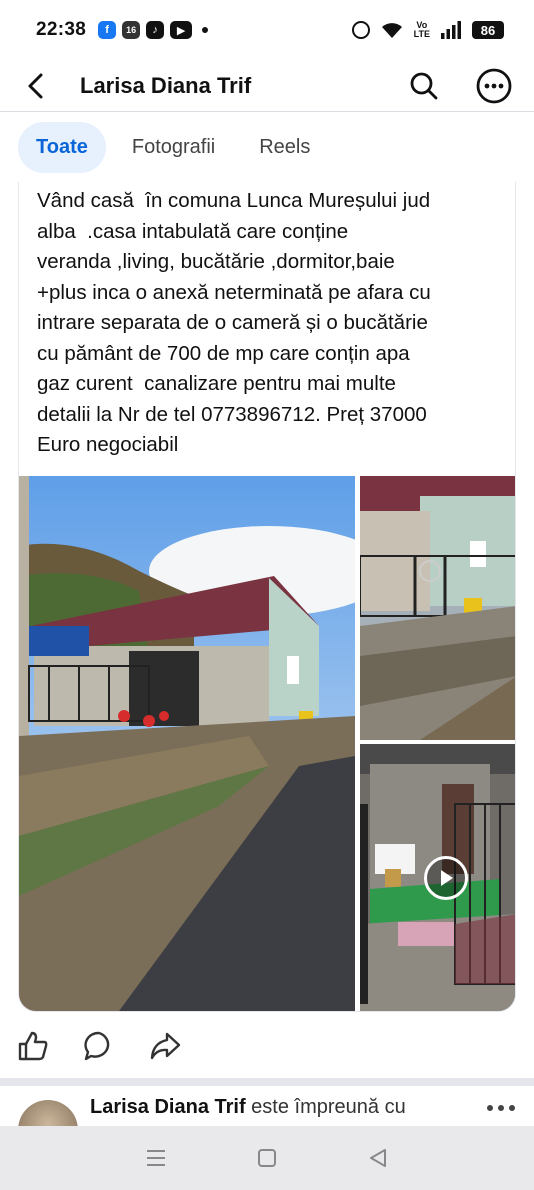 This screenshot has height=1190, width=534. What do you see at coordinates (168, 1107) in the screenshot?
I see `next-post-author: Larisa Diana Trif` at bounding box center [168, 1107].